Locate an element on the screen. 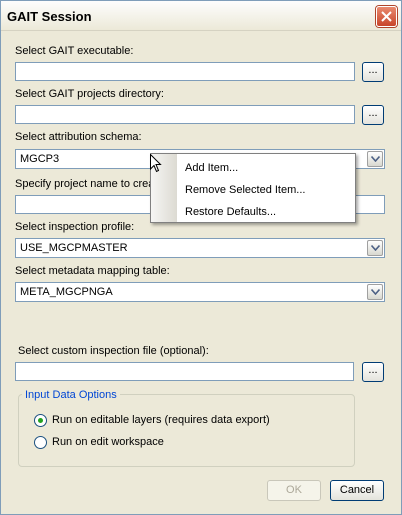 The height and width of the screenshot is (515, 402). projects-directory-input is located at coordinates (185, 114).